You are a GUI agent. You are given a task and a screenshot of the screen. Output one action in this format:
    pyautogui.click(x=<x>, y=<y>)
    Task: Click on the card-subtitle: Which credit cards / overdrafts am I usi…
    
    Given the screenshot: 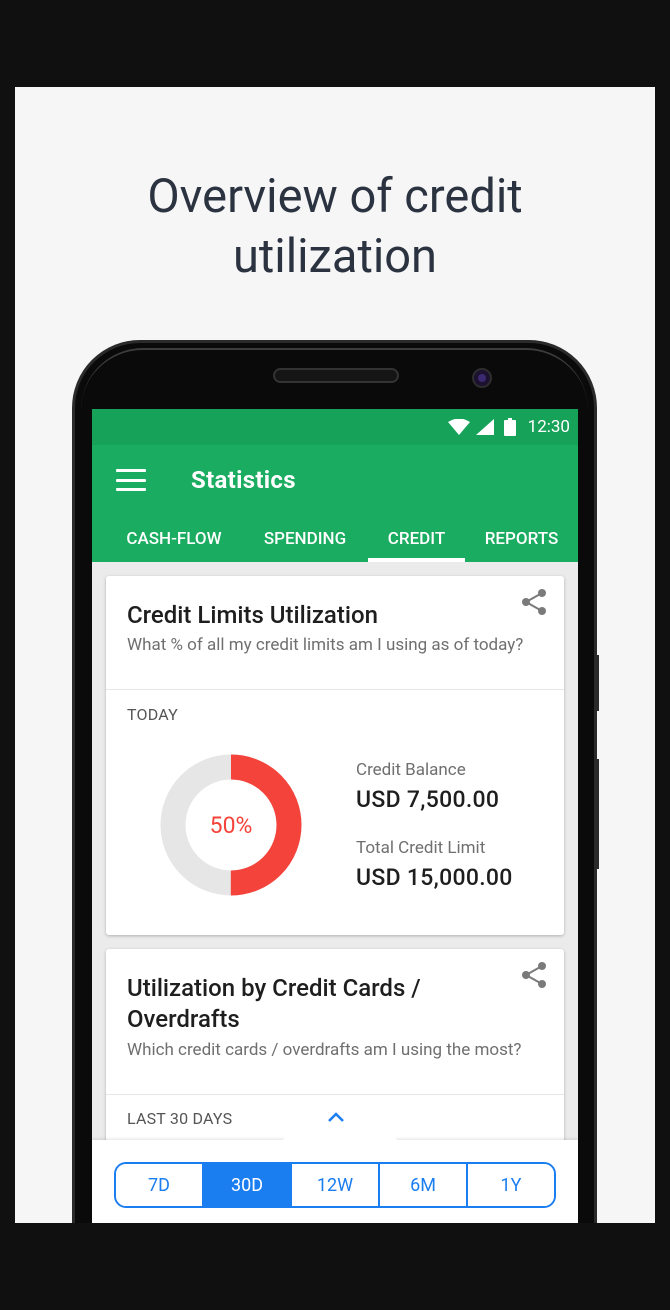 What is the action you would take?
    pyautogui.click(x=324, y=1050)
    